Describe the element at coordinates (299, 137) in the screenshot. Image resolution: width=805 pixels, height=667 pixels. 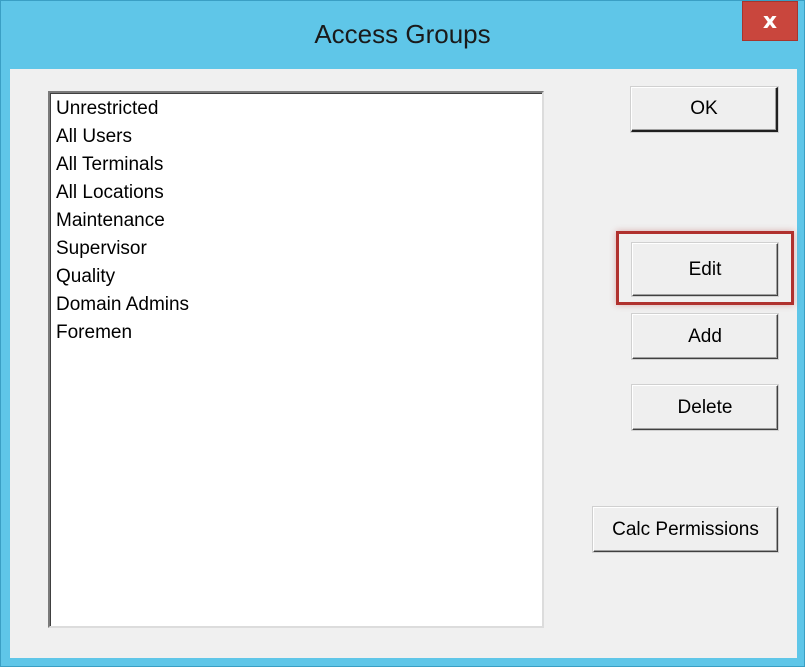
I see `list-item: All Users` at that location.